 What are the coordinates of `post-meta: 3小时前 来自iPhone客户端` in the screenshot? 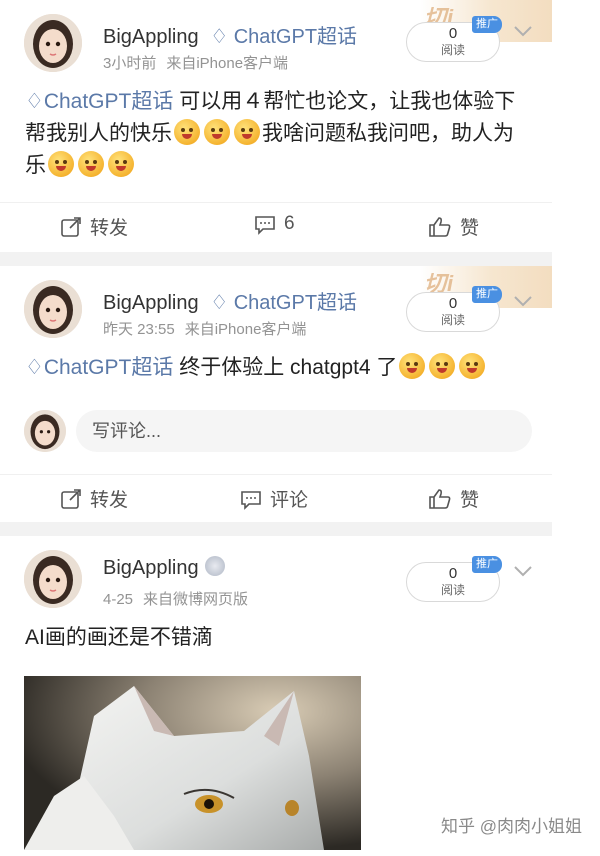 It's located at (195, 62).